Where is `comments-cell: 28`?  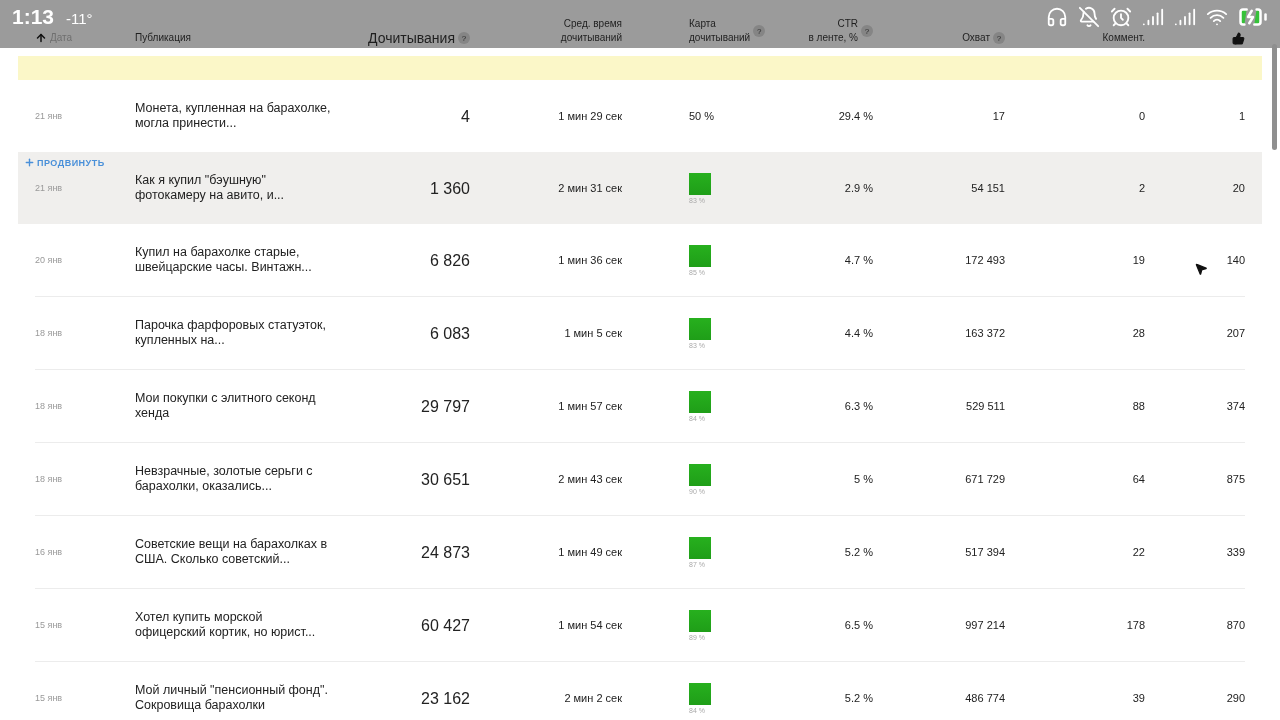 comments-cell: 28 is located at coordinates (1138, 333).